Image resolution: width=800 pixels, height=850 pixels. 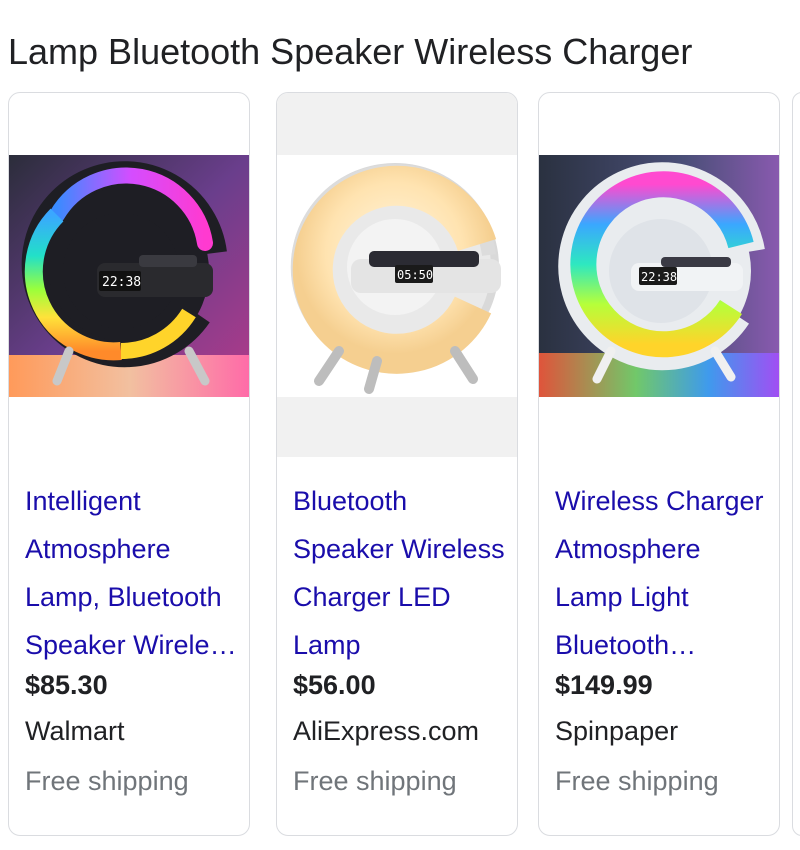 What do you see at coordinates (617, 731) in the screenshot?
I see `product-seller-3: Spinpaper` at bounding box center [617, 731].